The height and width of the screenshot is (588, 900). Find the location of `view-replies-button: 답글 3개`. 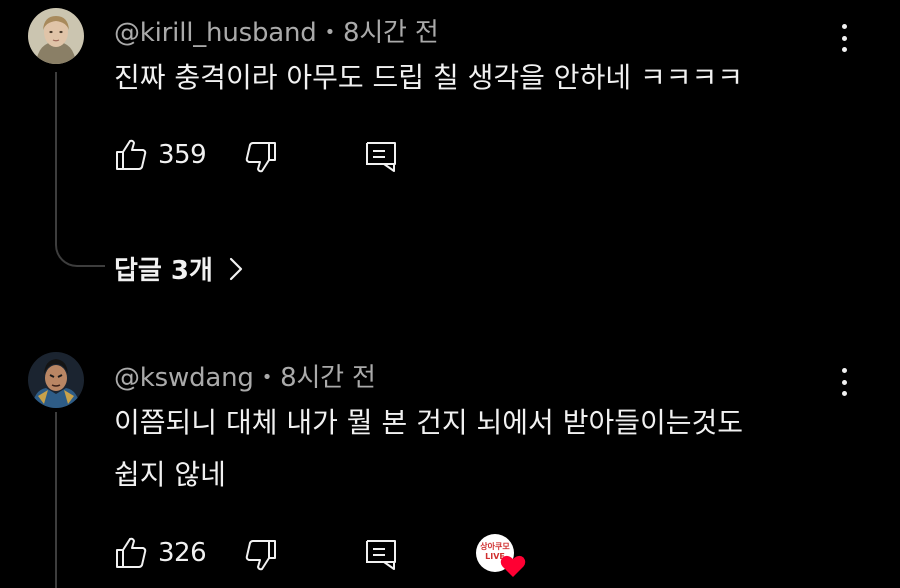

view-replies-button: 답글 3개 is located at coordinates (178, 268).